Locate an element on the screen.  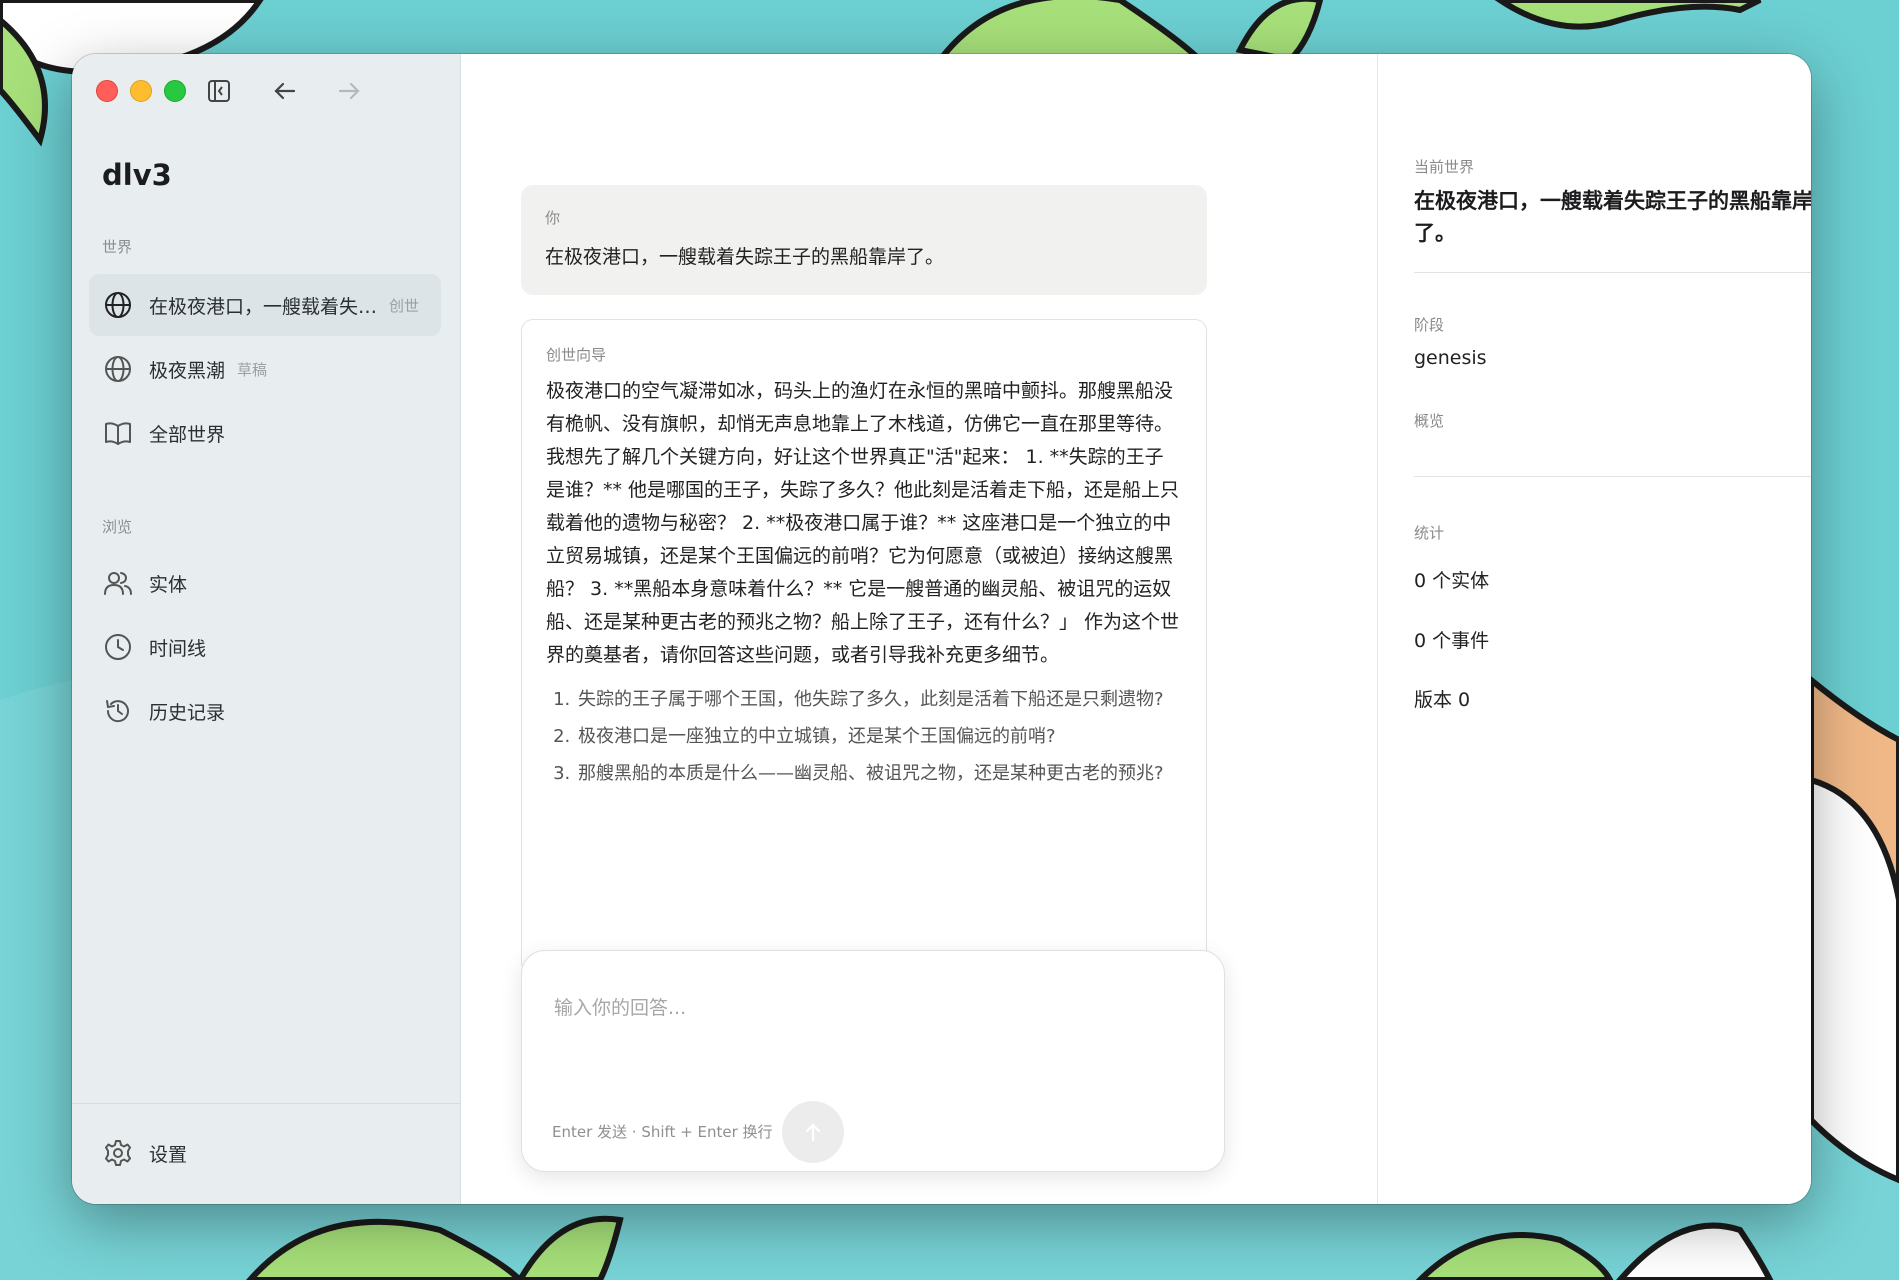
sidebar-collapse-icon is located at coordinates (219, 91).